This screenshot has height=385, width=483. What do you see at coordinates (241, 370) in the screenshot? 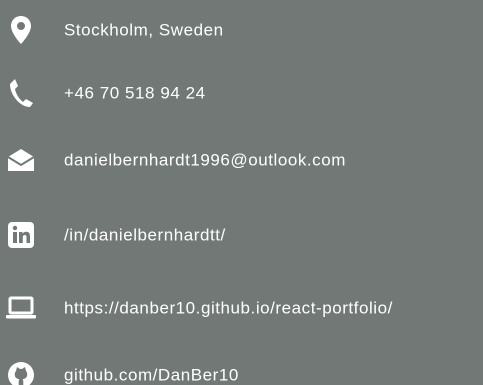
I see `contact-row-github: github.com/DanBer10` at bounding box center [241, 370].